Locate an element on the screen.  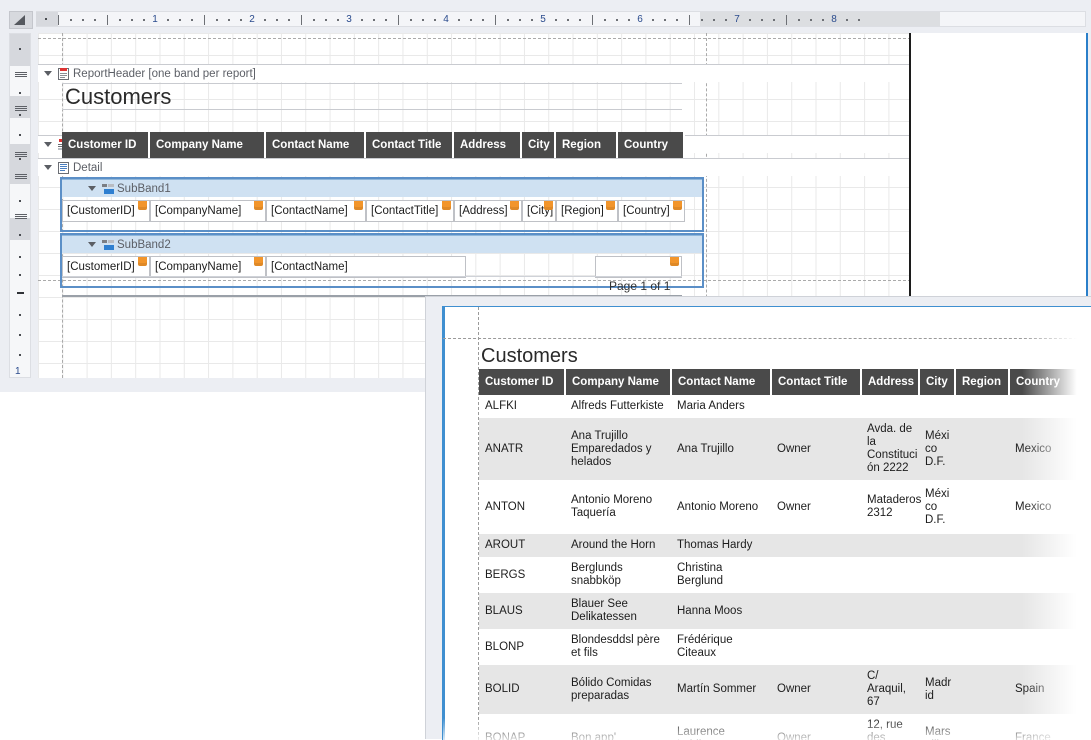
subband1-field-3: [ContactName] is located at coordinates (316, 211).